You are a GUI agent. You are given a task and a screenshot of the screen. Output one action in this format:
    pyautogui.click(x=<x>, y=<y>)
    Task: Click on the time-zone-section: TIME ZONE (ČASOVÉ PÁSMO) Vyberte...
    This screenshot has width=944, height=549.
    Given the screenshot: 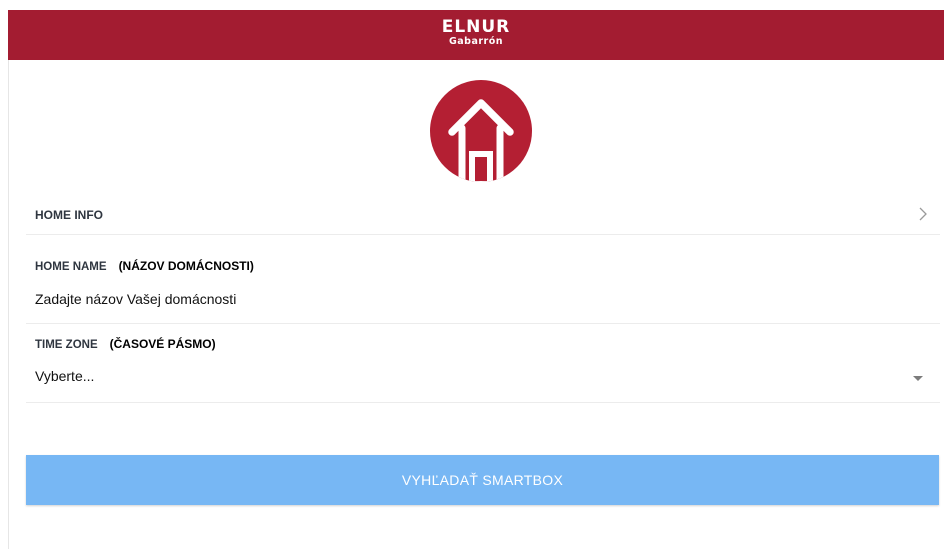 What is the action you would take?
    pyautogui.click(x=483, y=363)
    